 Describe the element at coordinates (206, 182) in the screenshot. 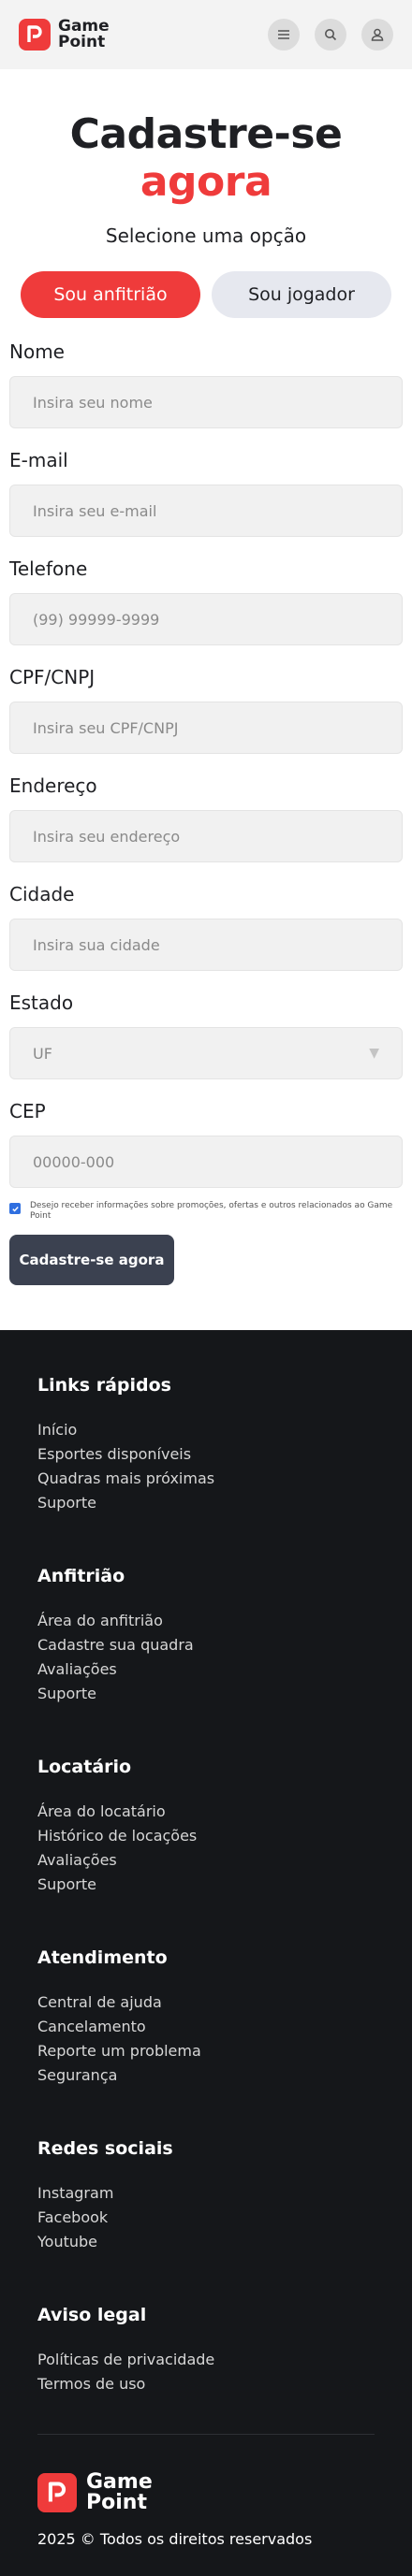

I see `page-title-accent: agora` at that location.